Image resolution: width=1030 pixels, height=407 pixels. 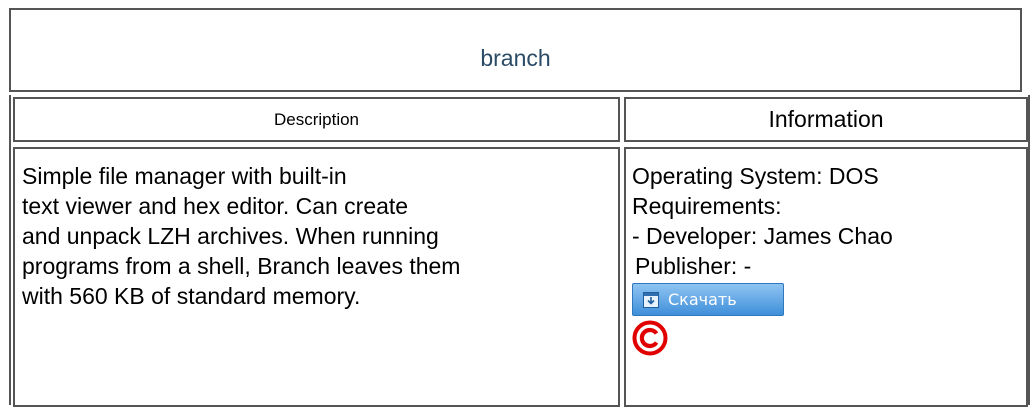 I want to click on description-line: and unpack LZH archives. When running, so click(x=230, y=236).